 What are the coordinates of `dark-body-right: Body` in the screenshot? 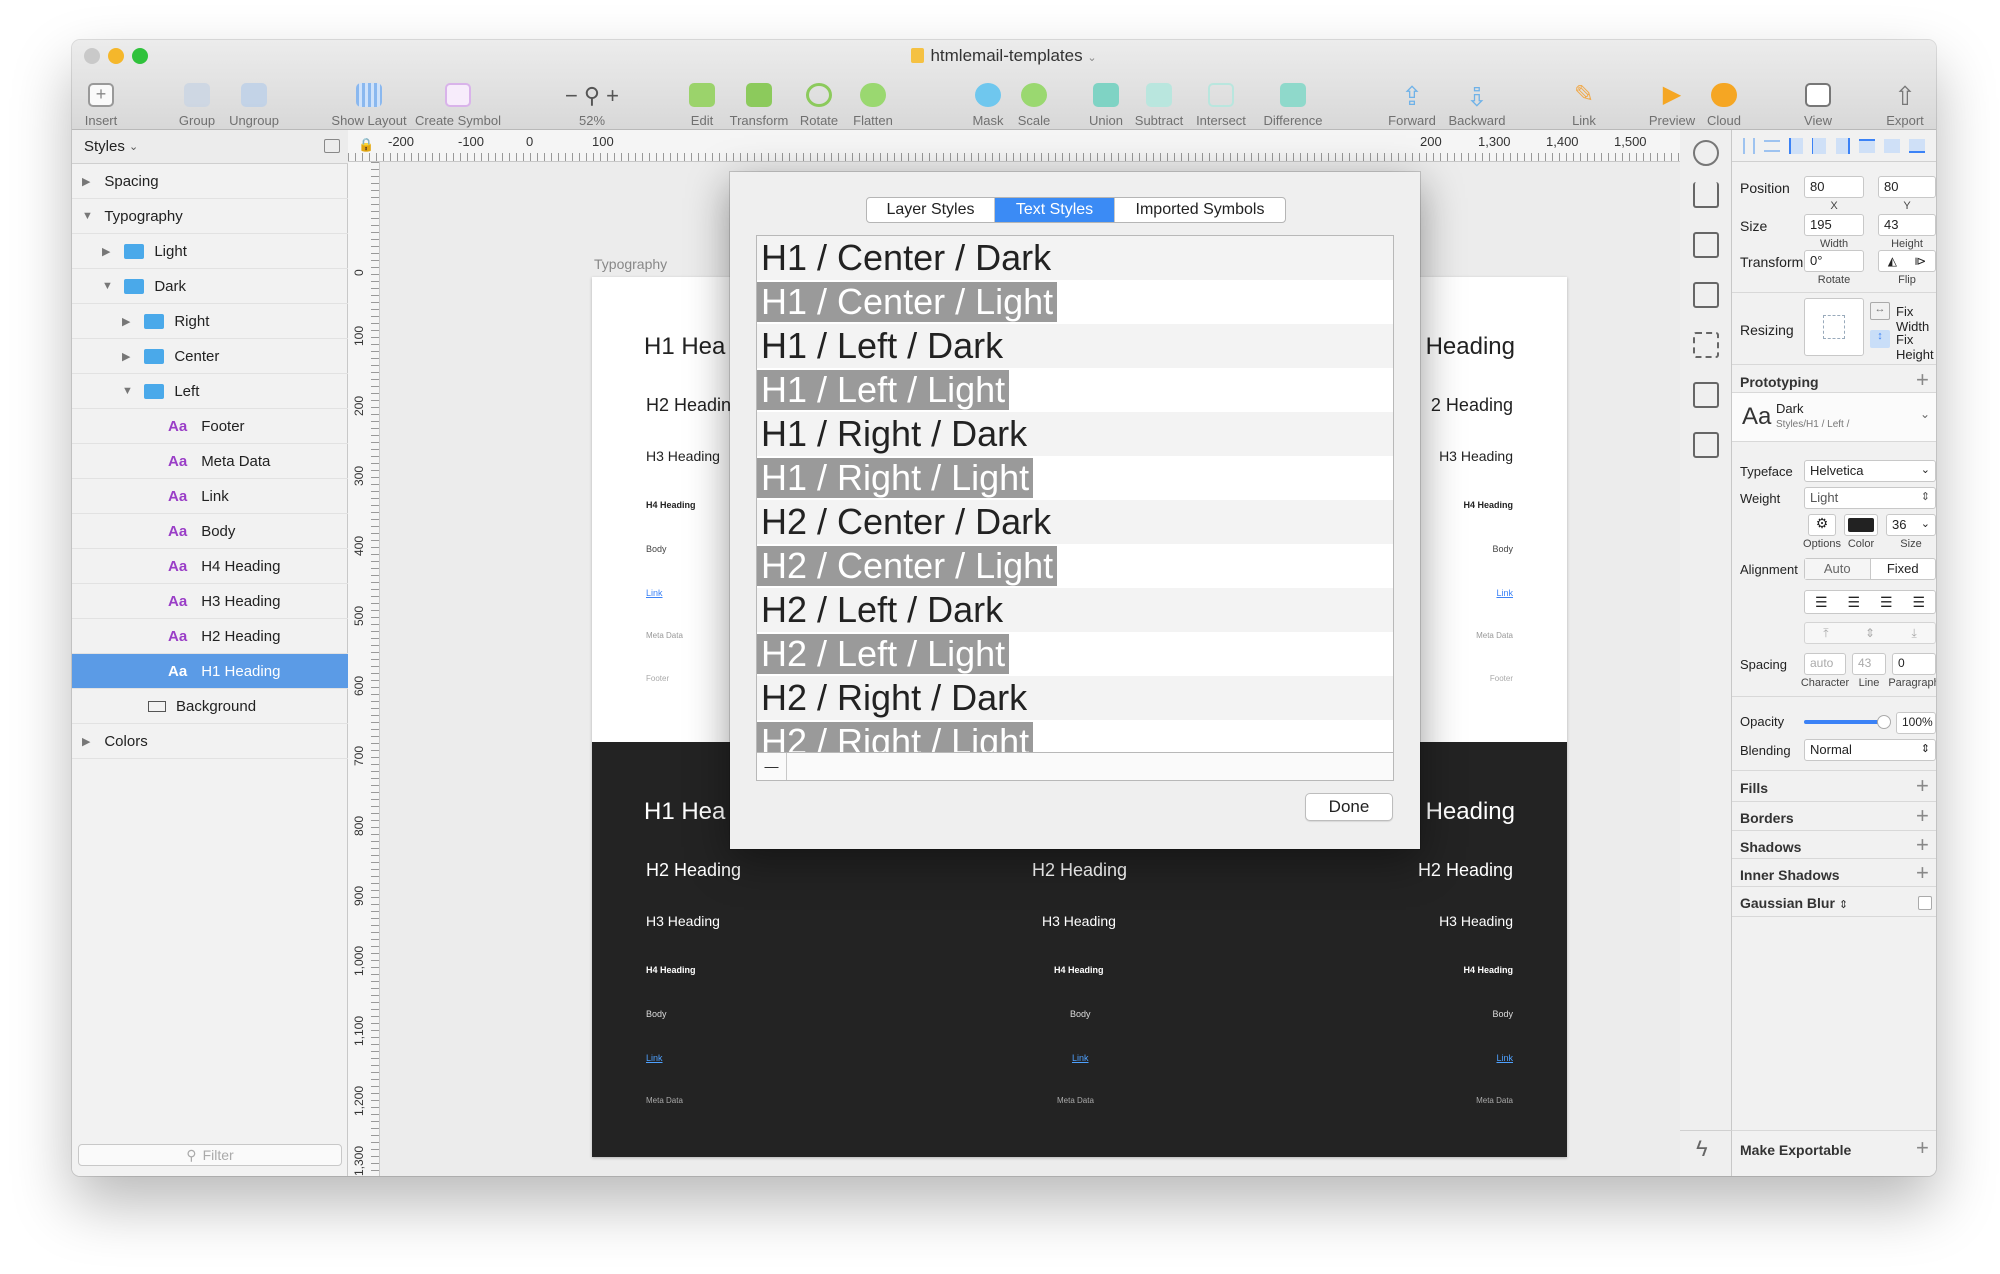 It's located at (1502, 1014).